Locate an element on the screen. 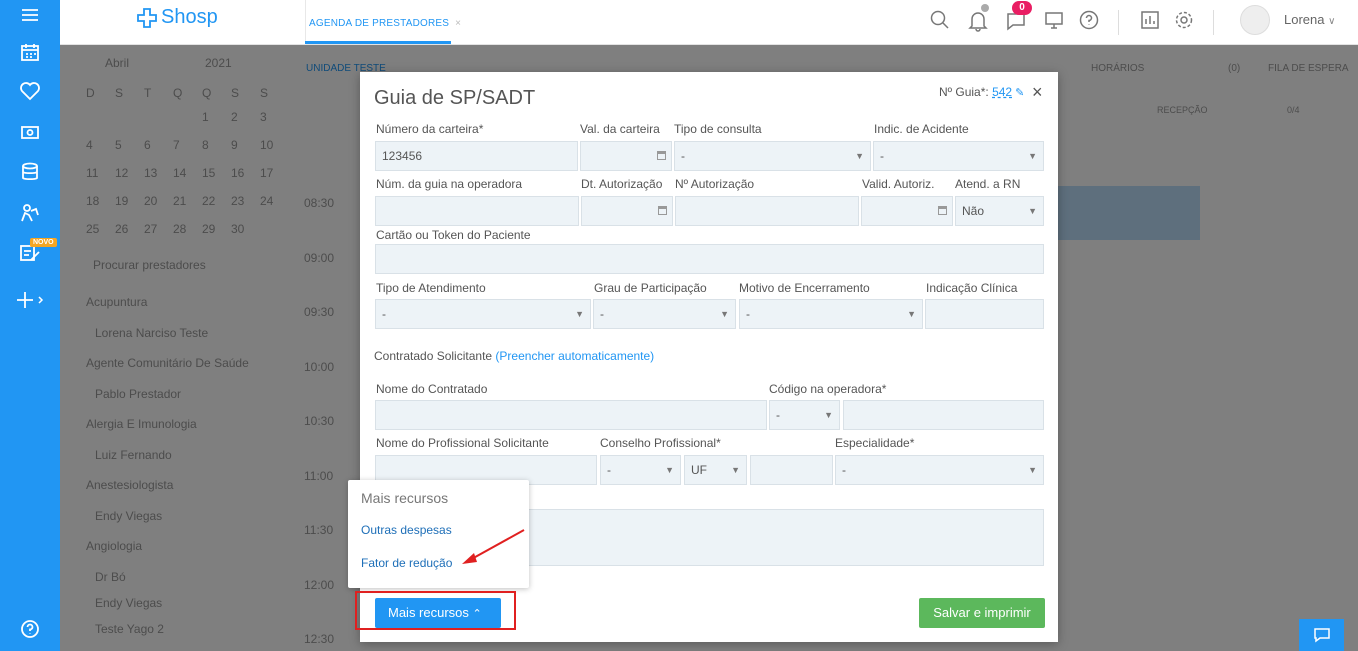 This screenshot has height=651, width=1358. autofill-link: (Preencher automaticamente) is located at coordinates (574, 356).